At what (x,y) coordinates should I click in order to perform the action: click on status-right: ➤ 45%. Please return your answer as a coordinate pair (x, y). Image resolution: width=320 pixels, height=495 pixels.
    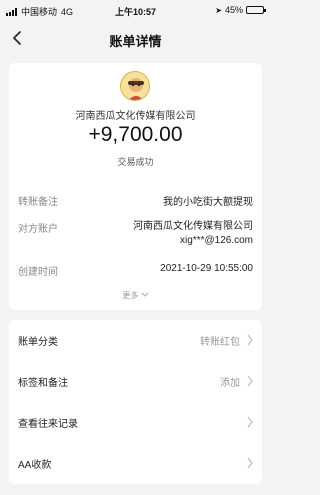
    Looking at the image, I should click on (240, 10).